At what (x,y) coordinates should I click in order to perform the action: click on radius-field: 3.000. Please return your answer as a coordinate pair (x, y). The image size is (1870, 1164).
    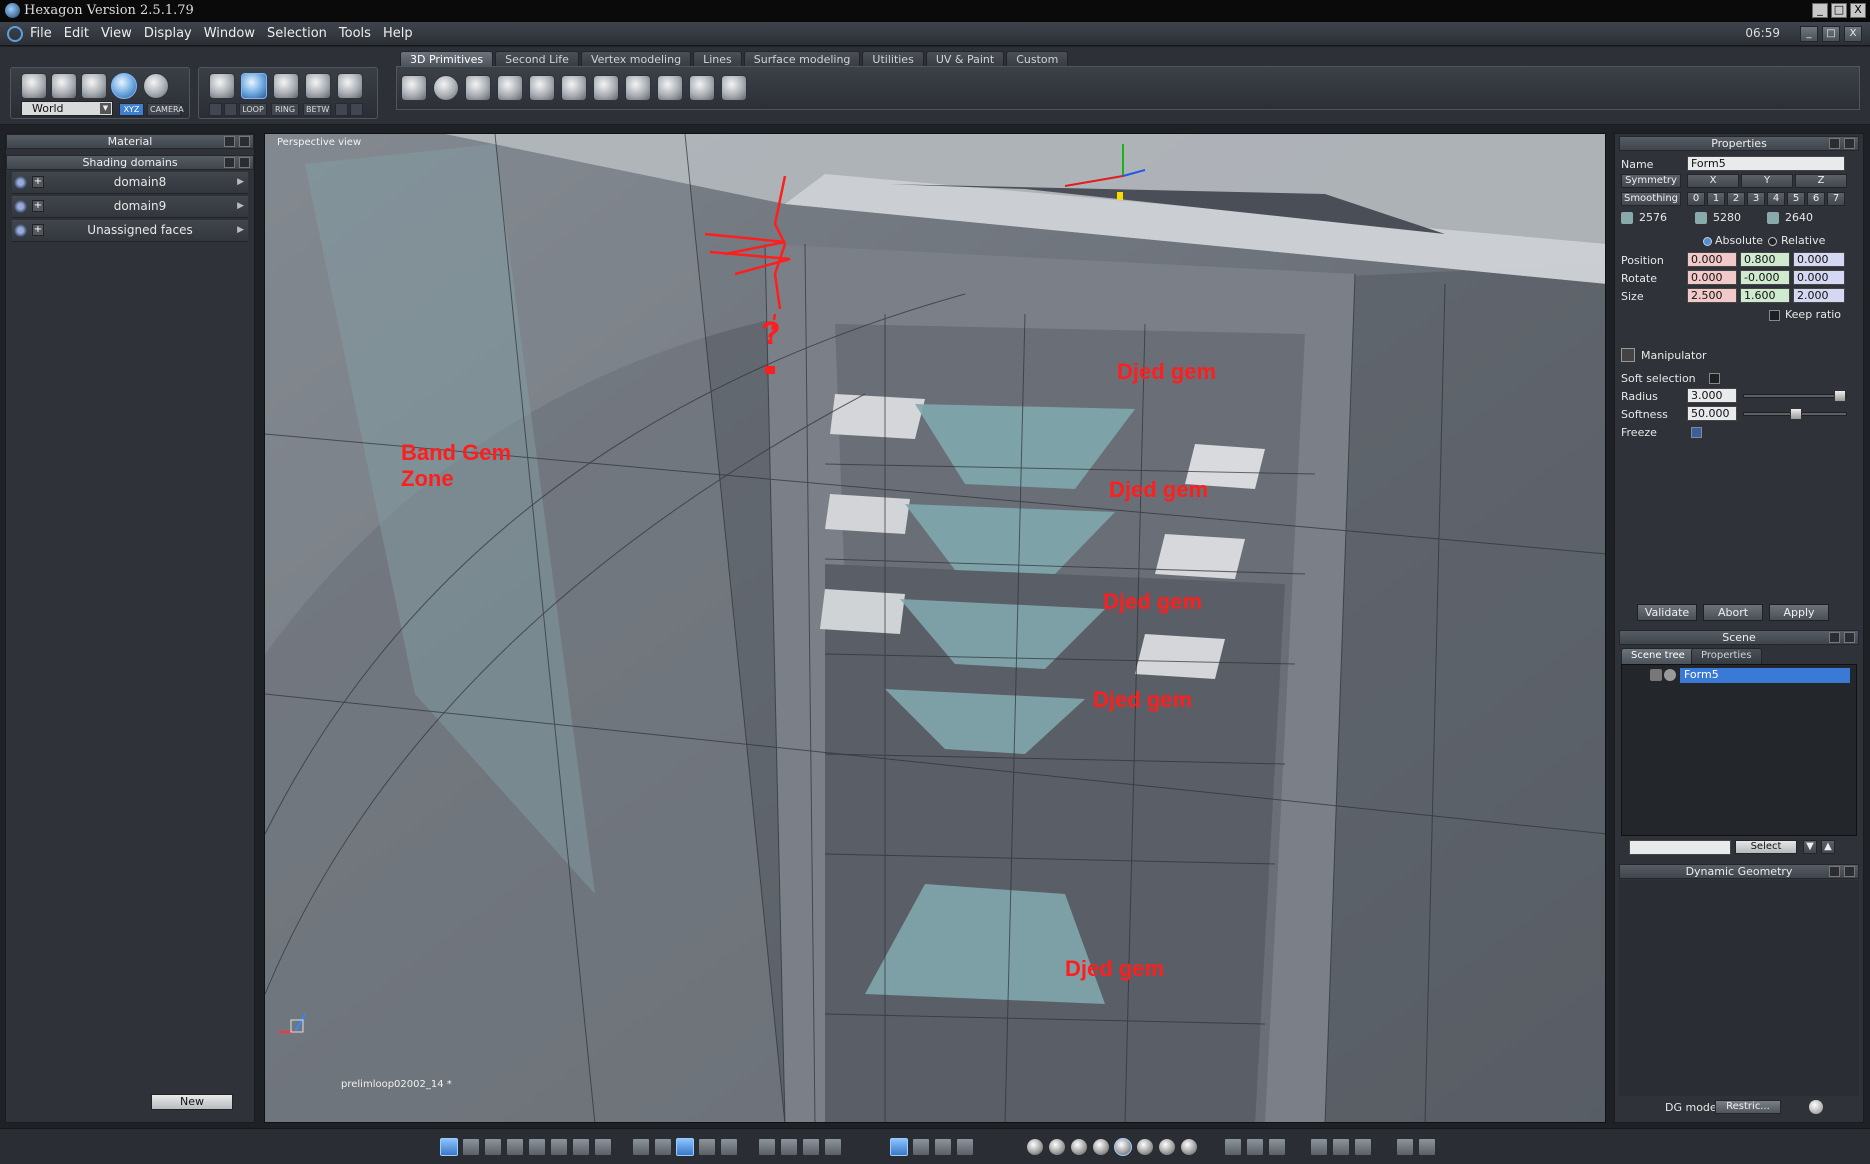
    Looking at the image, I should click on (1712, 395).